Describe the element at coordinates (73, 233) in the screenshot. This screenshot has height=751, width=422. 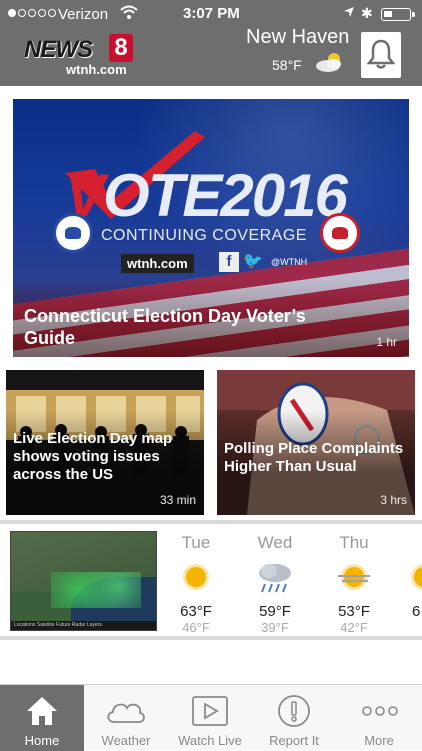
I see `democrat-emblem` at that location.